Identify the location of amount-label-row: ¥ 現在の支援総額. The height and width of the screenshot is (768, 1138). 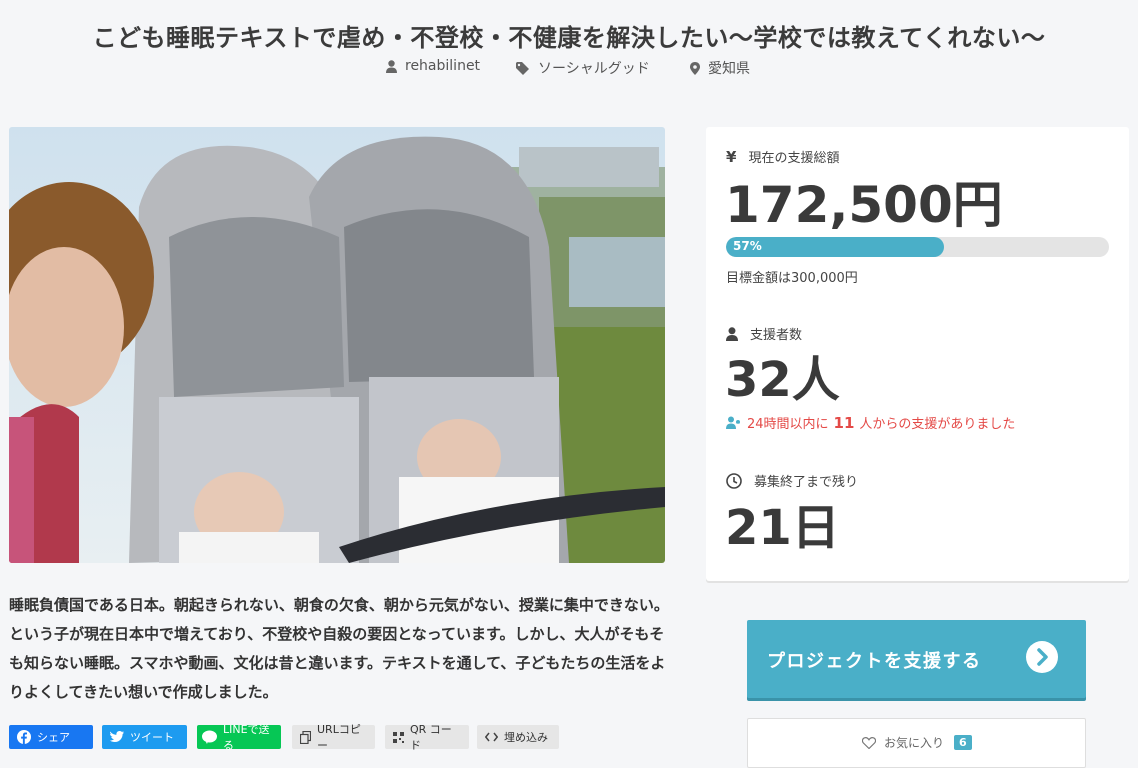
(783, 157).